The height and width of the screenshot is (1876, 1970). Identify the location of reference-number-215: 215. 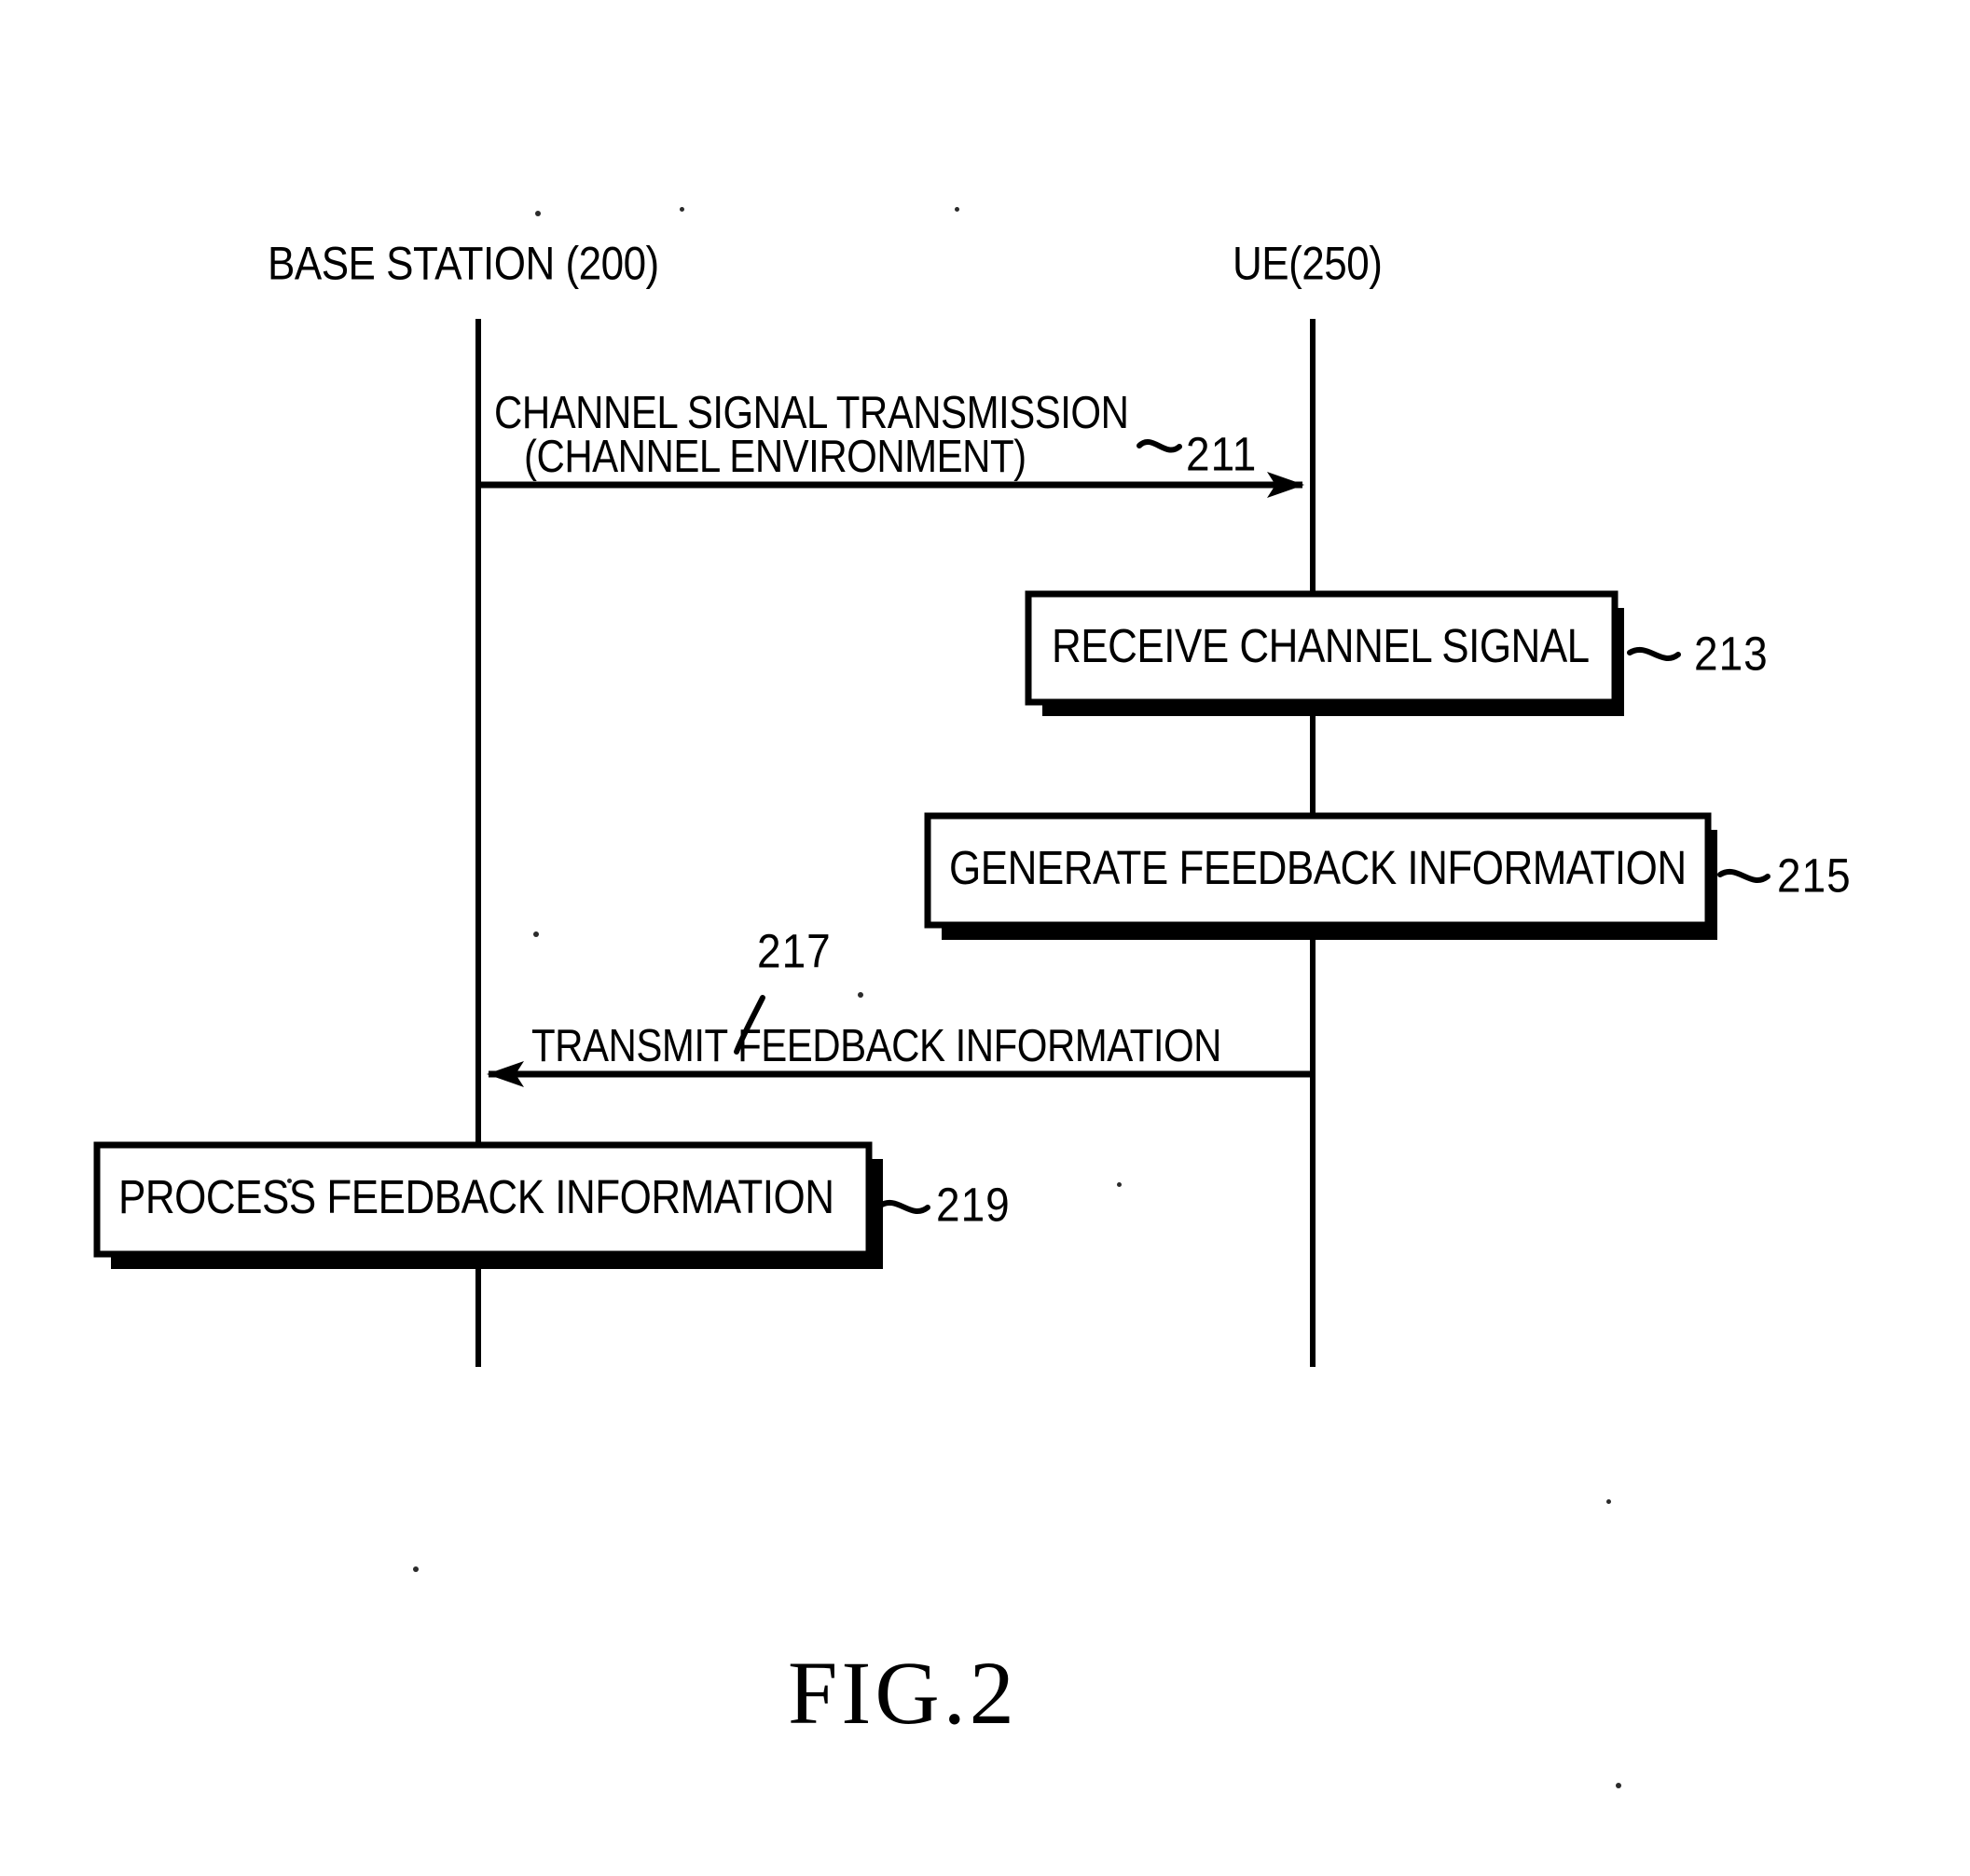
(1814, 875).